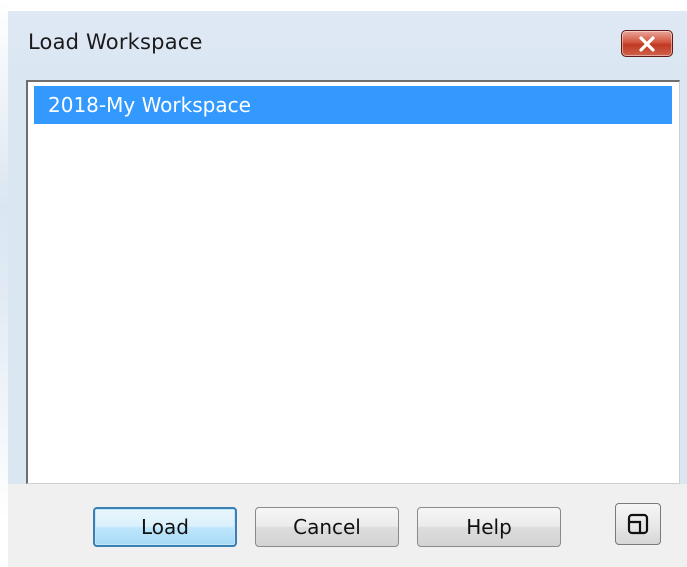 Image resolution: width=687 pixels, height=567 pixels. Describe the element at coordinates (353, 105) in the screenshot. I see `list-item: 2018-My Workspace` at that location.